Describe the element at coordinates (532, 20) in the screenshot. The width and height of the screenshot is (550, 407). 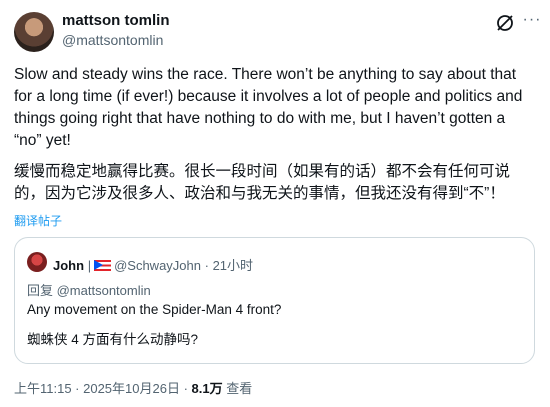
I see `more-icon: ···` at that location.